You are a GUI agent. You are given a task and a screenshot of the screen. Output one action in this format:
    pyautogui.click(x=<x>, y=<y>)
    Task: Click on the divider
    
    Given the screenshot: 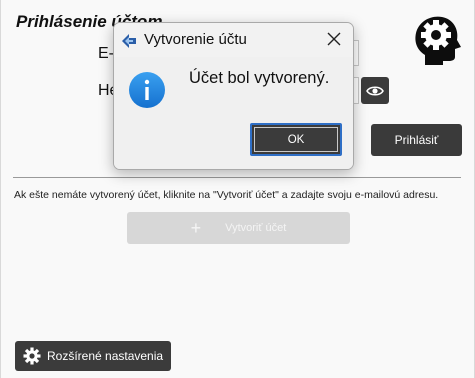 What is the action you would take?
    pyautogui.click(x=237, y=177)
    